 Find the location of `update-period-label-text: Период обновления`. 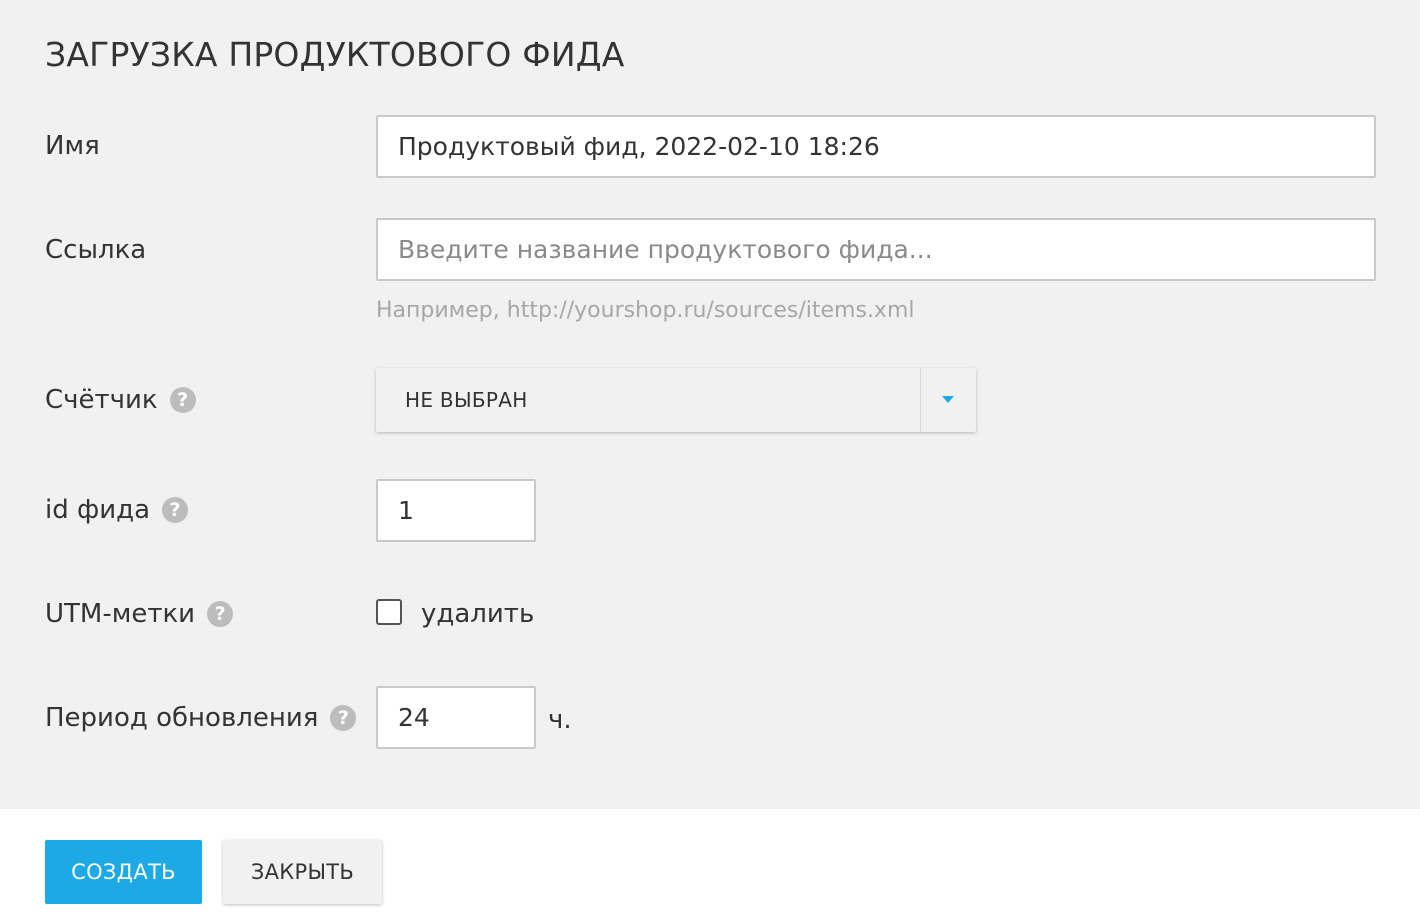

update-period-label-text: Период обновления is located at coordinates (182, 718).